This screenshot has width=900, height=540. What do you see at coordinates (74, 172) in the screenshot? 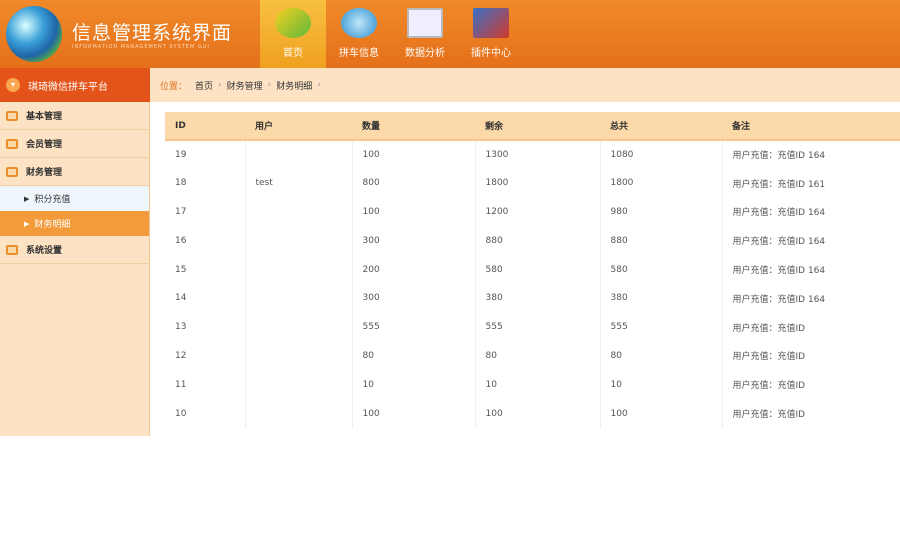
I see `sidebar-item-finance: 财务管理` at bounding box center [74, 172].